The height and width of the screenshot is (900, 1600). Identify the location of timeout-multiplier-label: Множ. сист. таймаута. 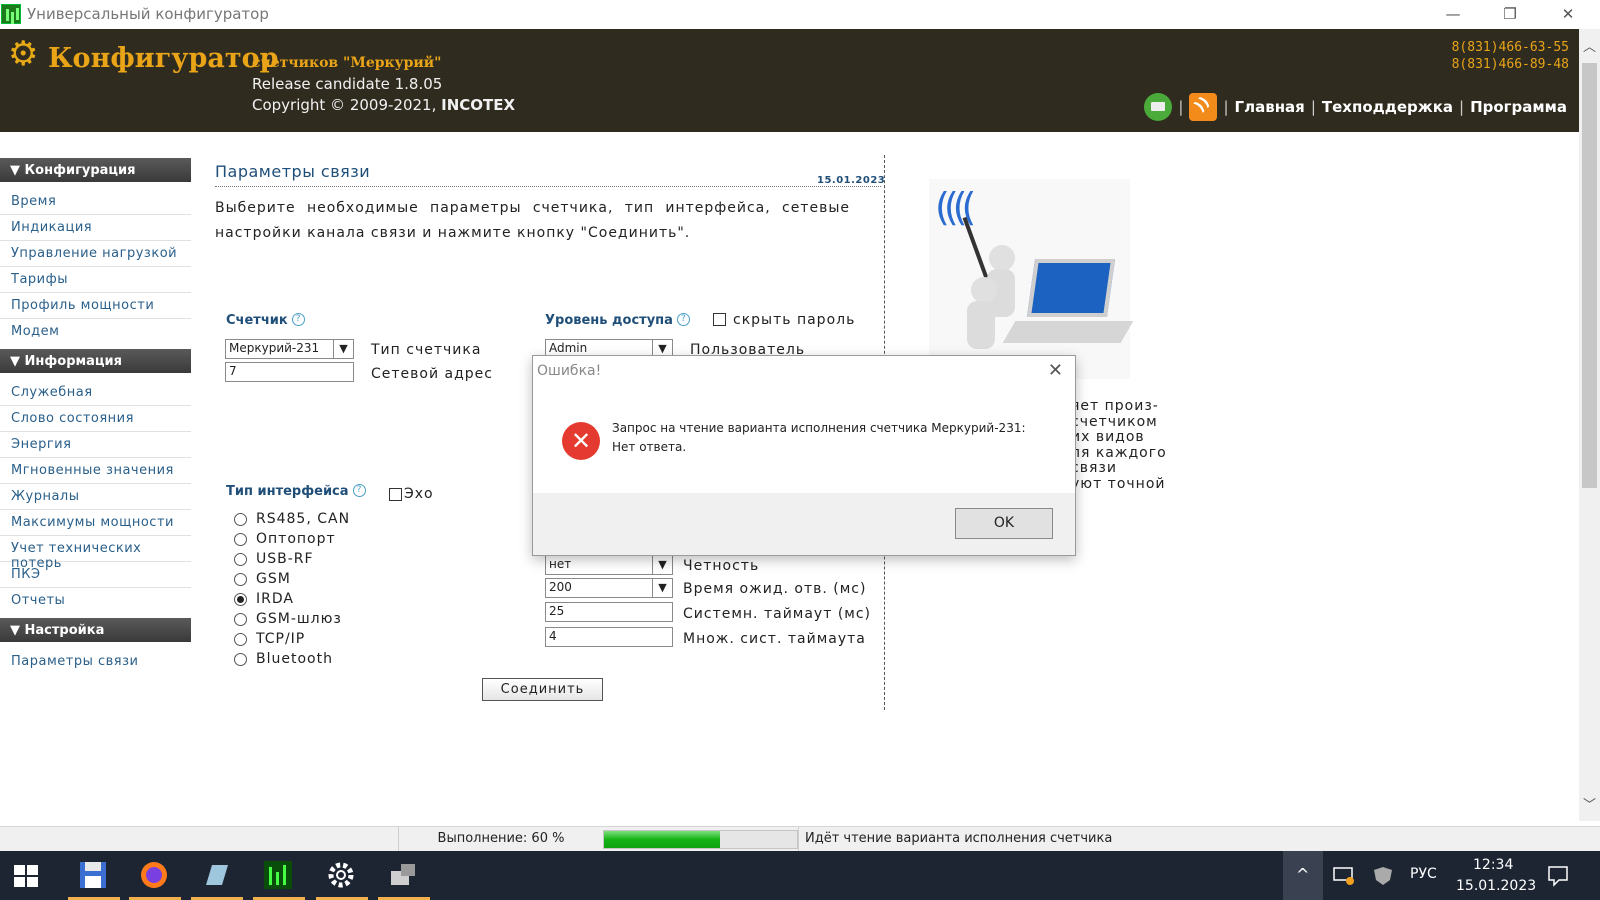
(774, 639).